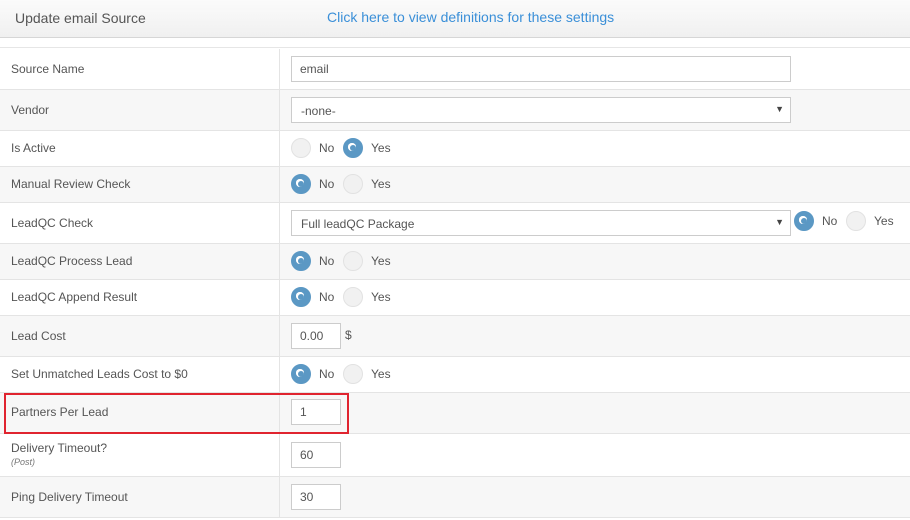 The image size is (910, 520). What do you see at coordinates (455, 455) in the screenshot?
I see `row-delivery-timeout: Delivery Timeout? (Post)` at bounding box center [455, 455].